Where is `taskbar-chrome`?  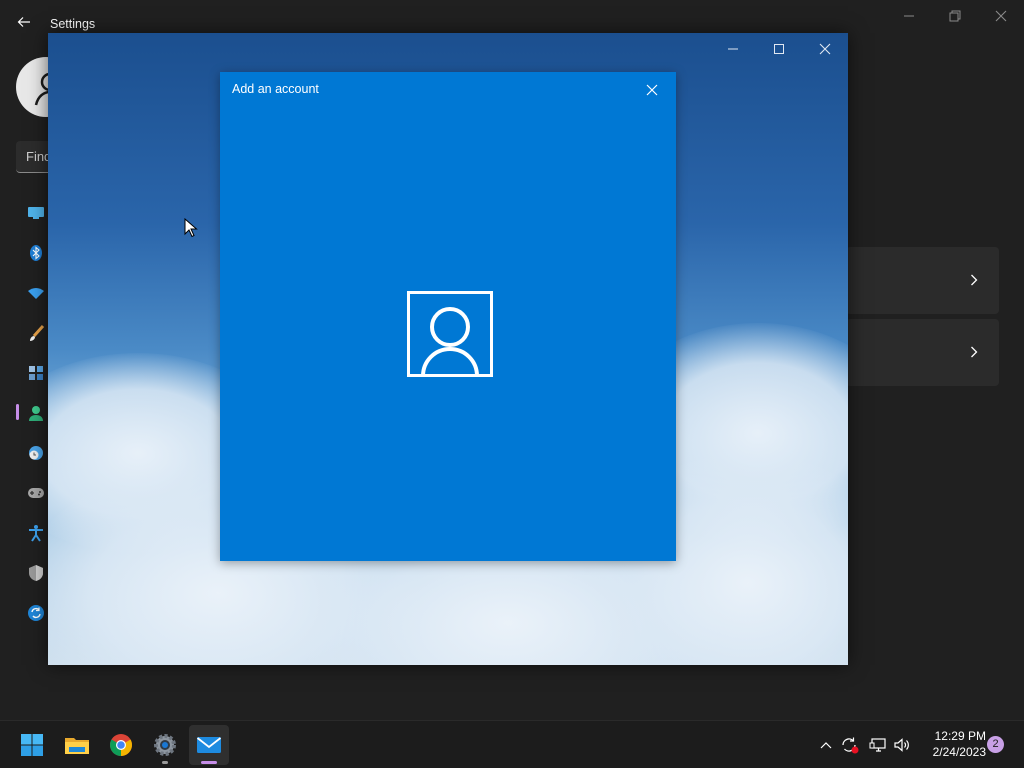
taskbar-chrome is located at coordinates (121, 745).